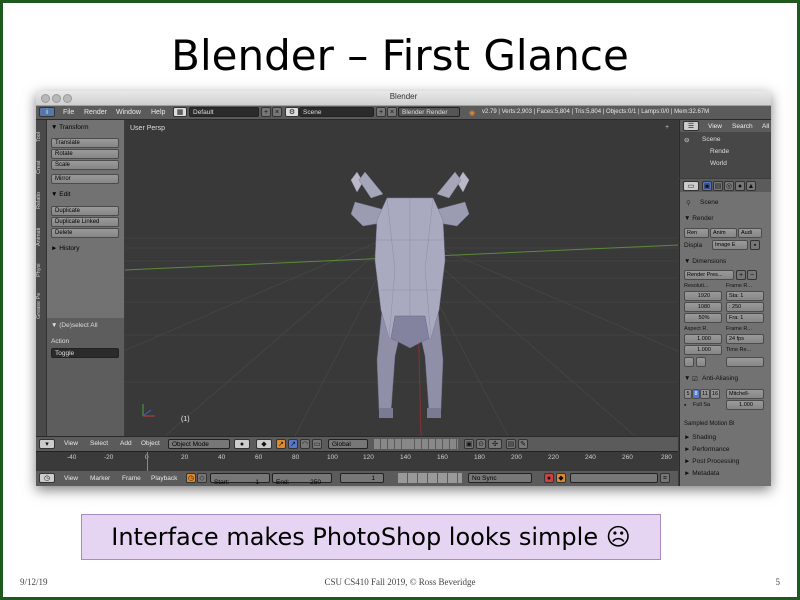 Image resolution: width=800 pixels, height=600 pixels. Describe the element at coordinates (164, 478) in the screenshot. I see `timeline-menu-playback: Playback` at that location.